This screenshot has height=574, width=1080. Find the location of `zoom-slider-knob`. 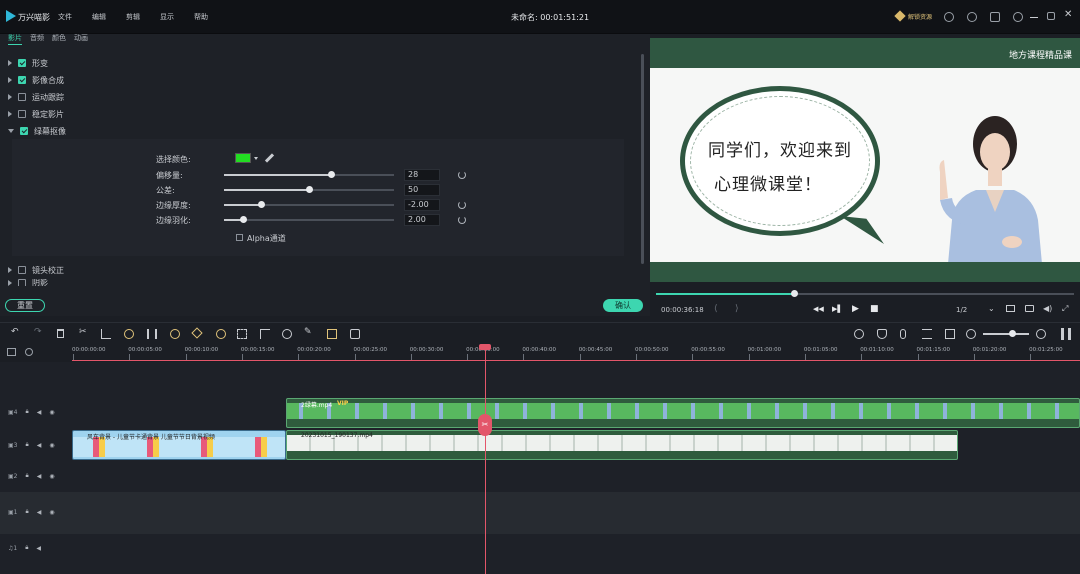

zoom-slider-knob is located at coordinates (1012, 333).